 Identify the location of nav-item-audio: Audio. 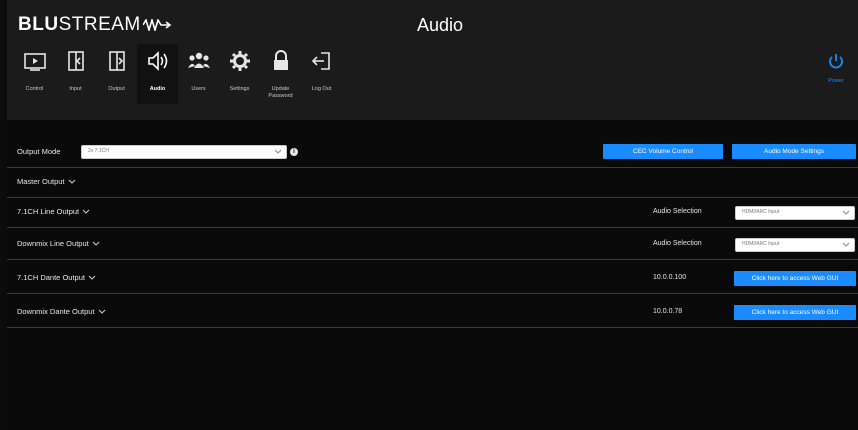
(157, 74).